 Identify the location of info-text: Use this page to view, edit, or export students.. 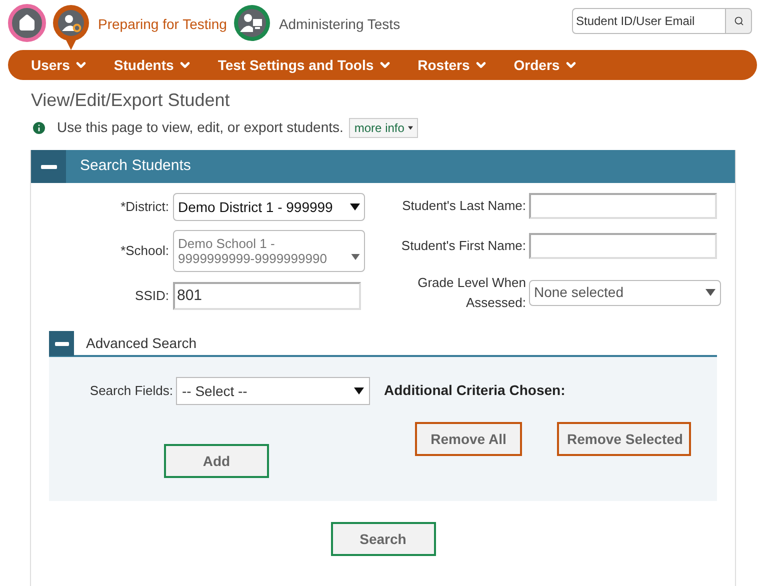
(200, 127).